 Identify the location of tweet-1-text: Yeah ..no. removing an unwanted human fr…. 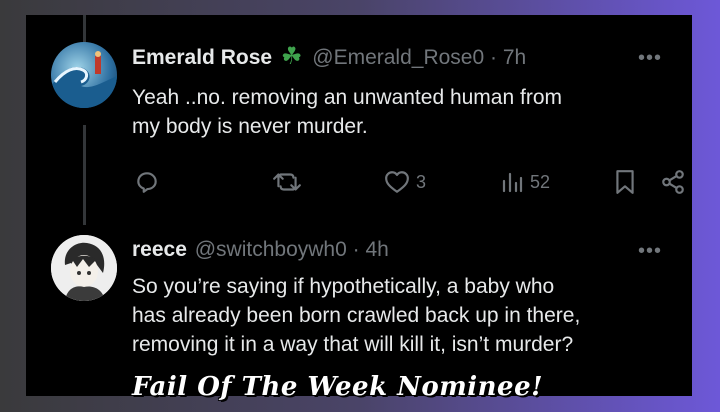
(402, 112).